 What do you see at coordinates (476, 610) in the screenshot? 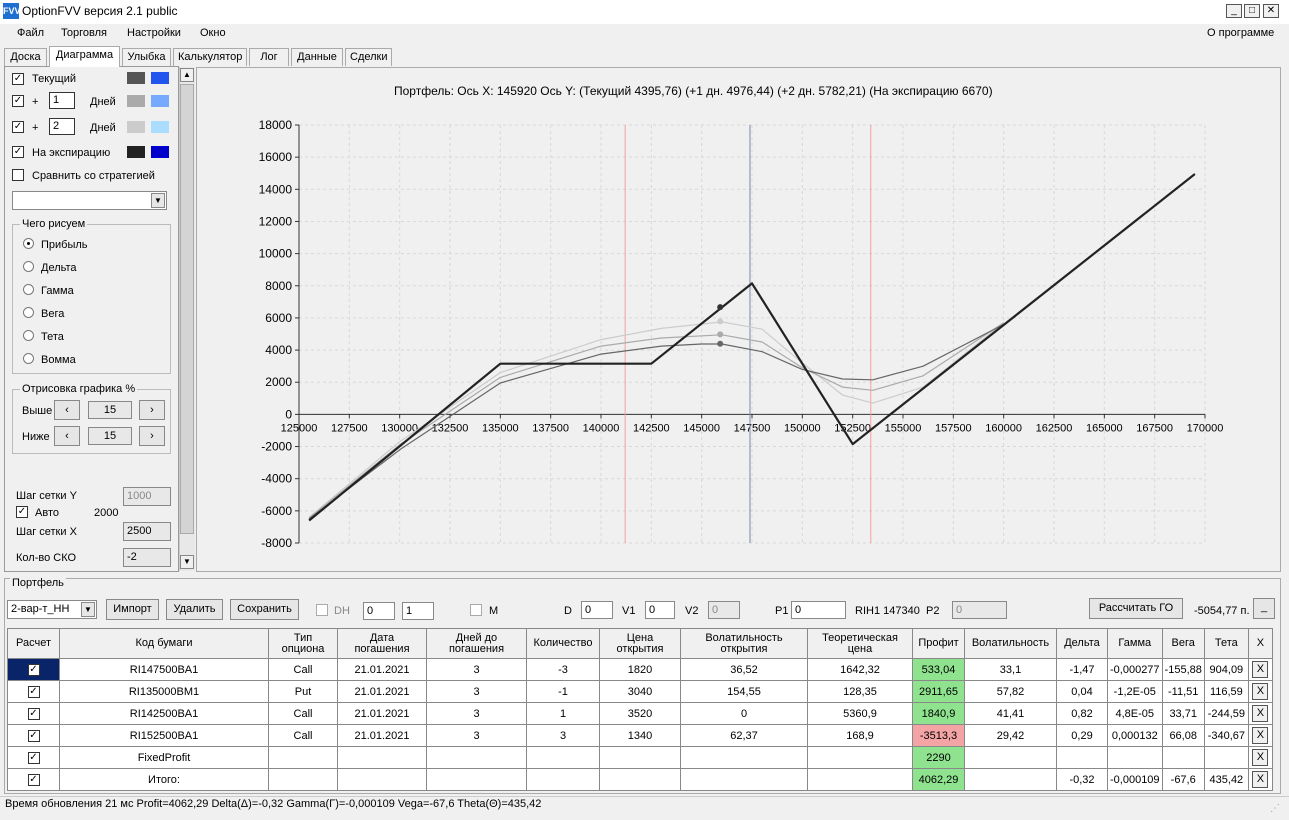
I see `m-checkbox` at bounding box center [476, 610].